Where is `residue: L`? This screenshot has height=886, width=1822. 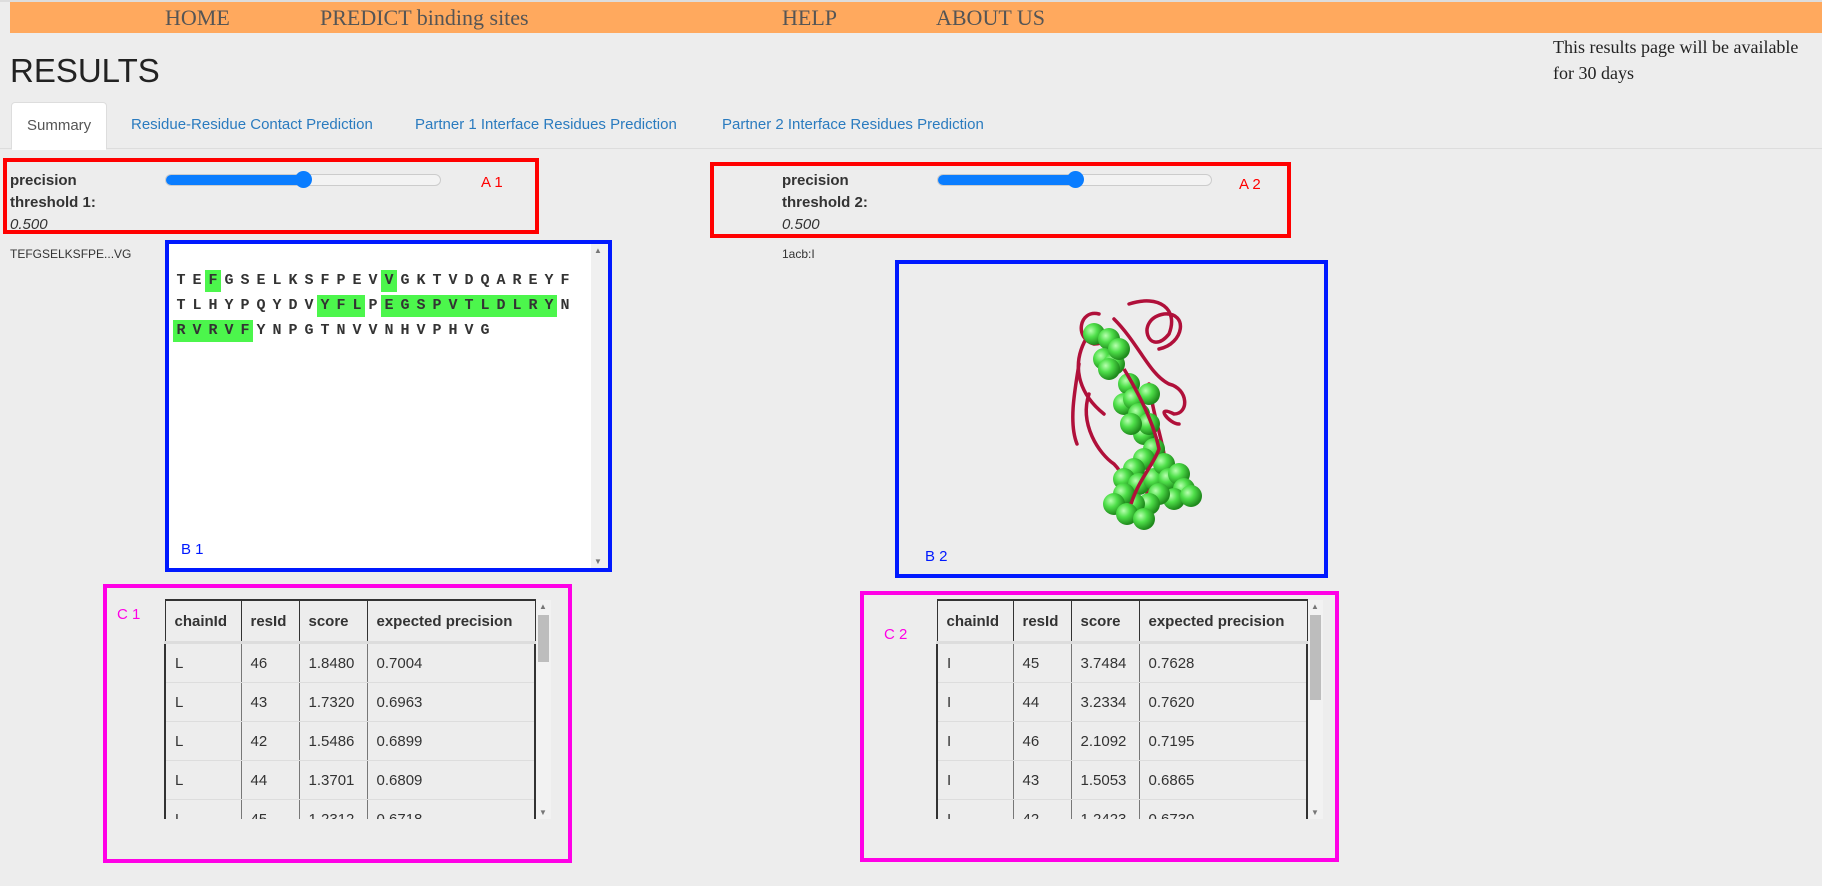
residue: L is located at coordinates (277, 280).